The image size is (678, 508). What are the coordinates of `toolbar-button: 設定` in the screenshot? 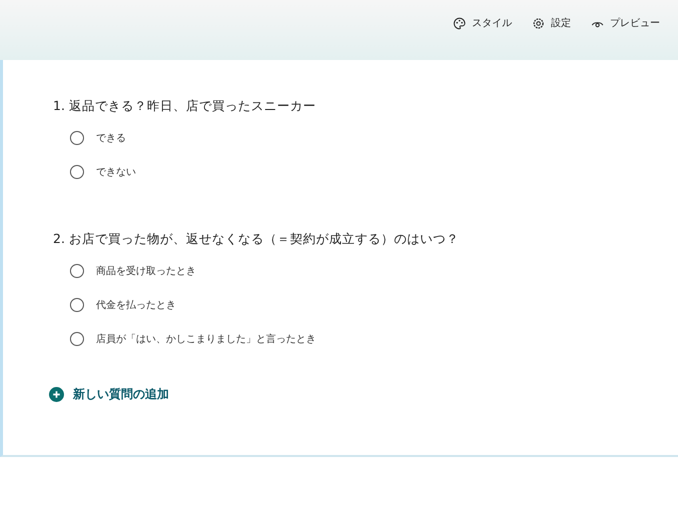 It's located at (551, 23).